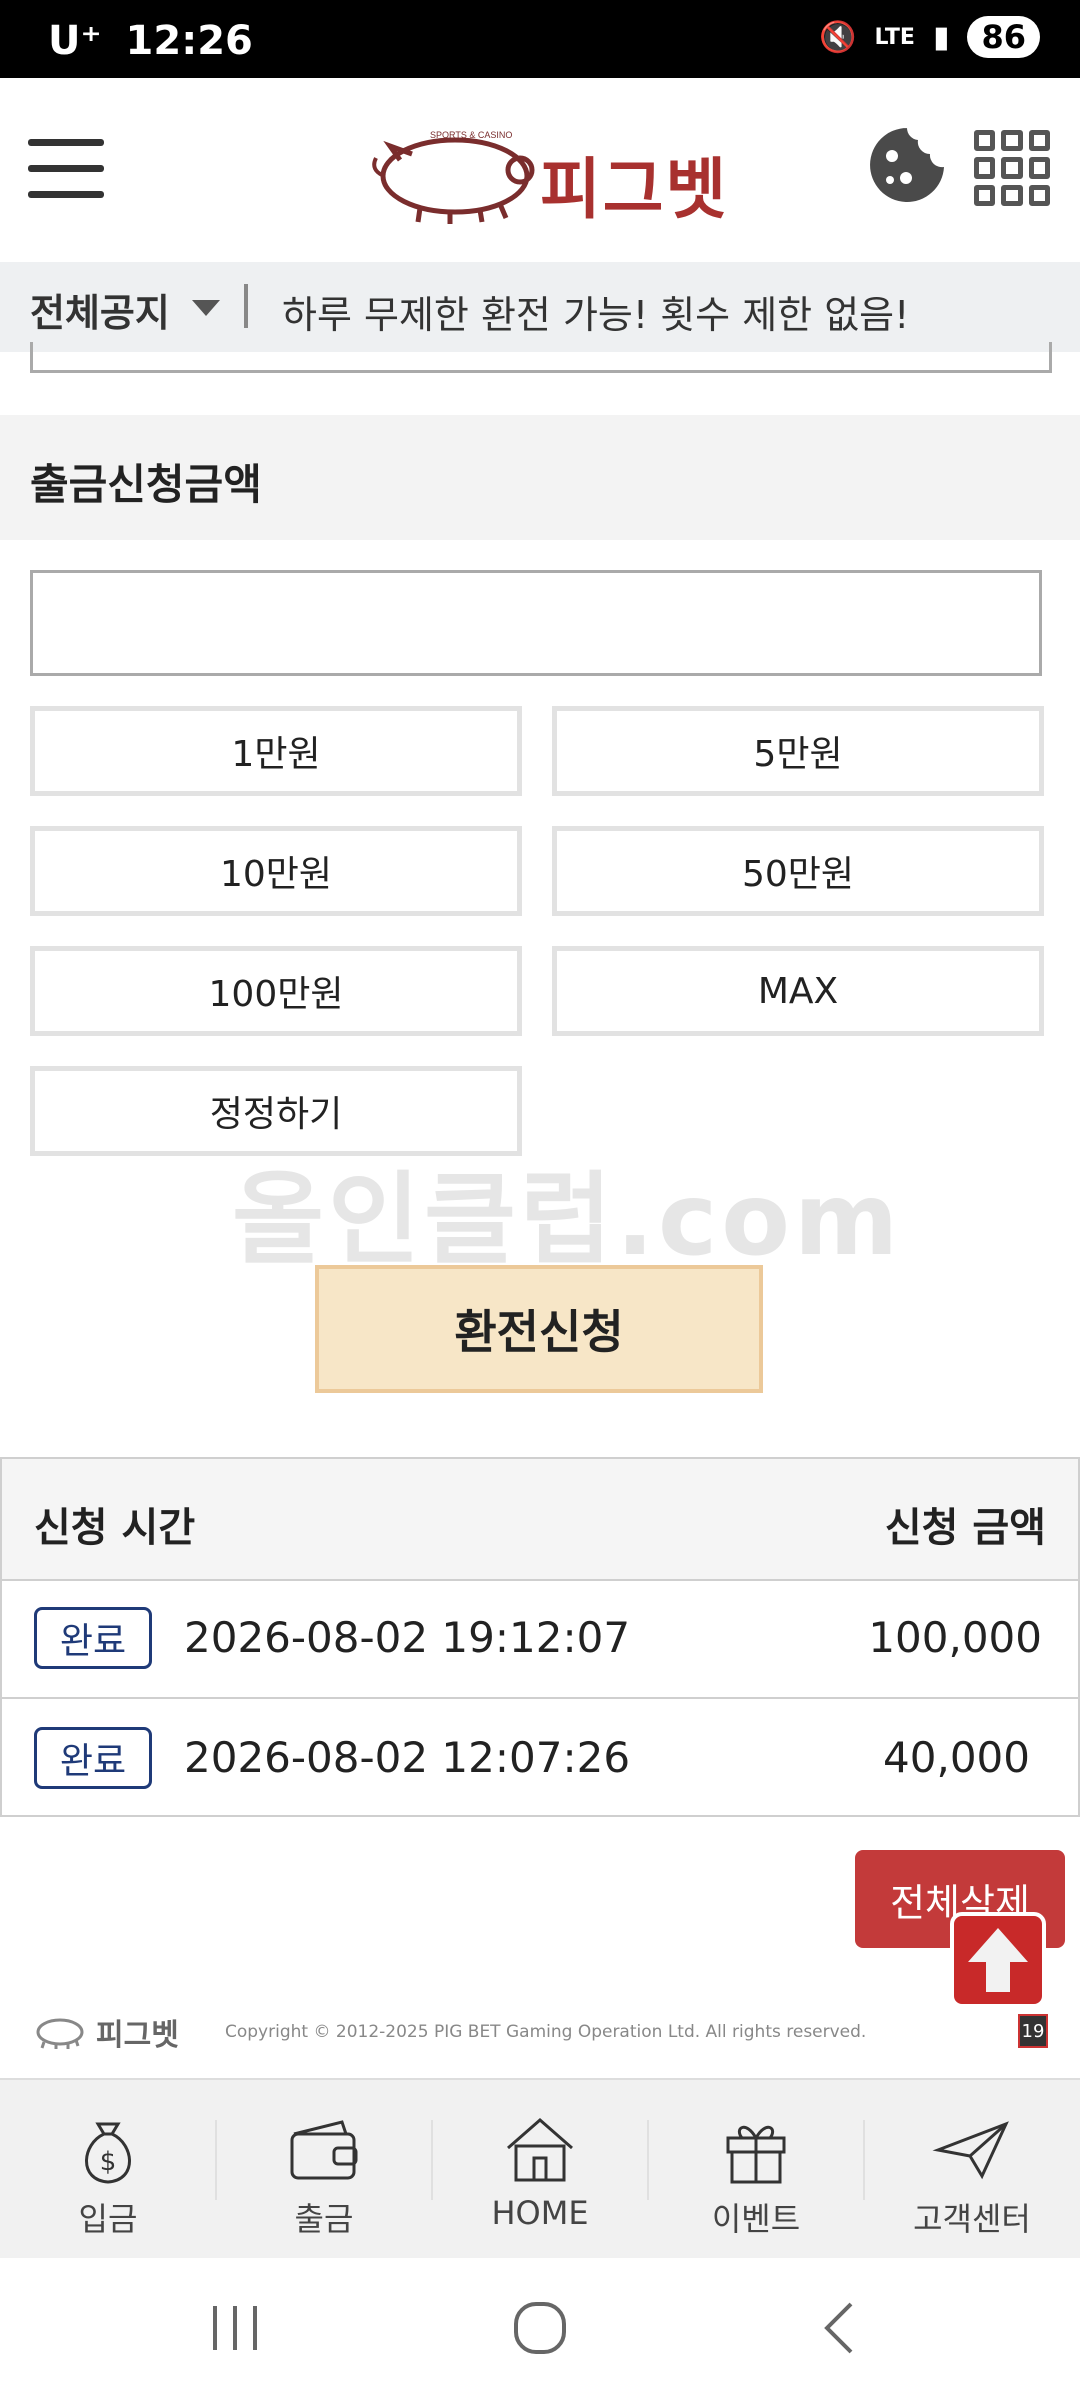 The image size is (1080, 2400). I want to click on request-time: 2026-08-02 19:12:07, so click(407, 1637).